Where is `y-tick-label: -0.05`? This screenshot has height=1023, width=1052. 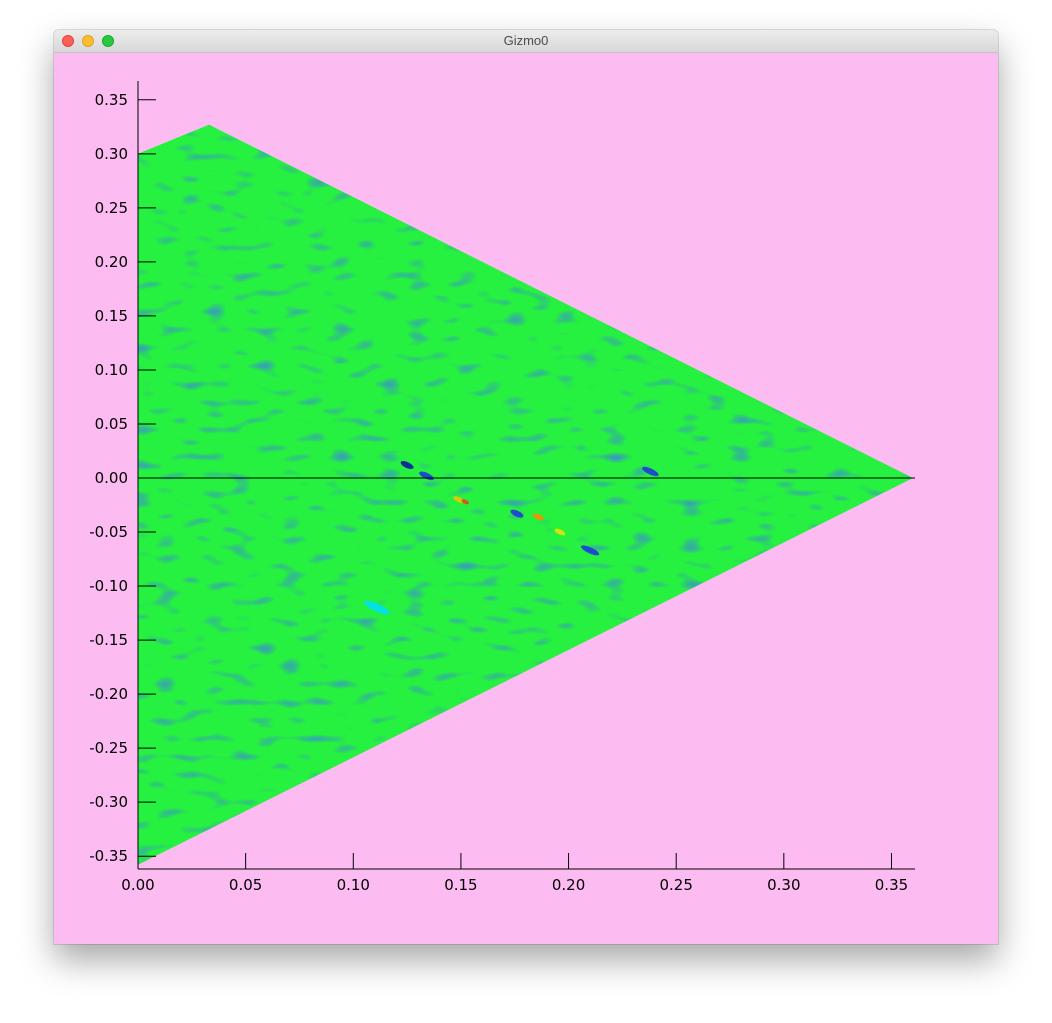 y-tick-label: -0.05 is located at coordinates (108, 532).